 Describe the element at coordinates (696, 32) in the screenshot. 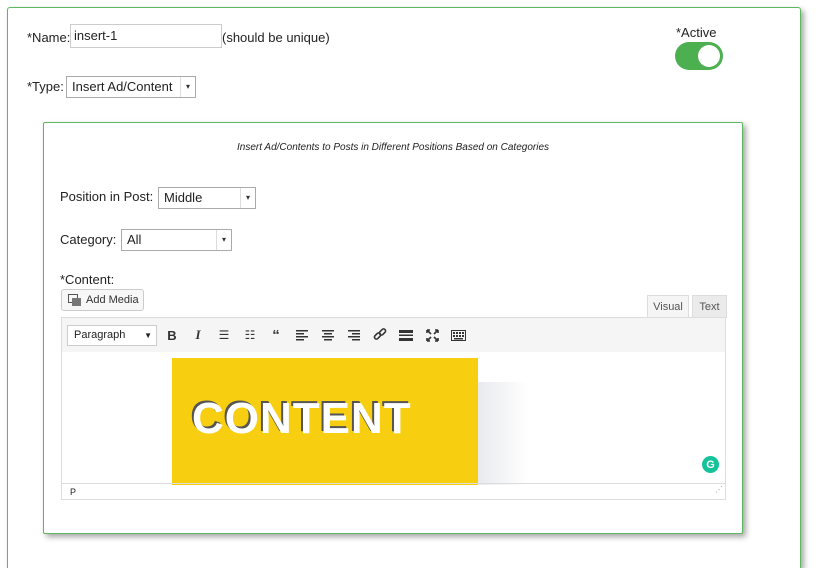

I see `active-label: *Active` at that location.